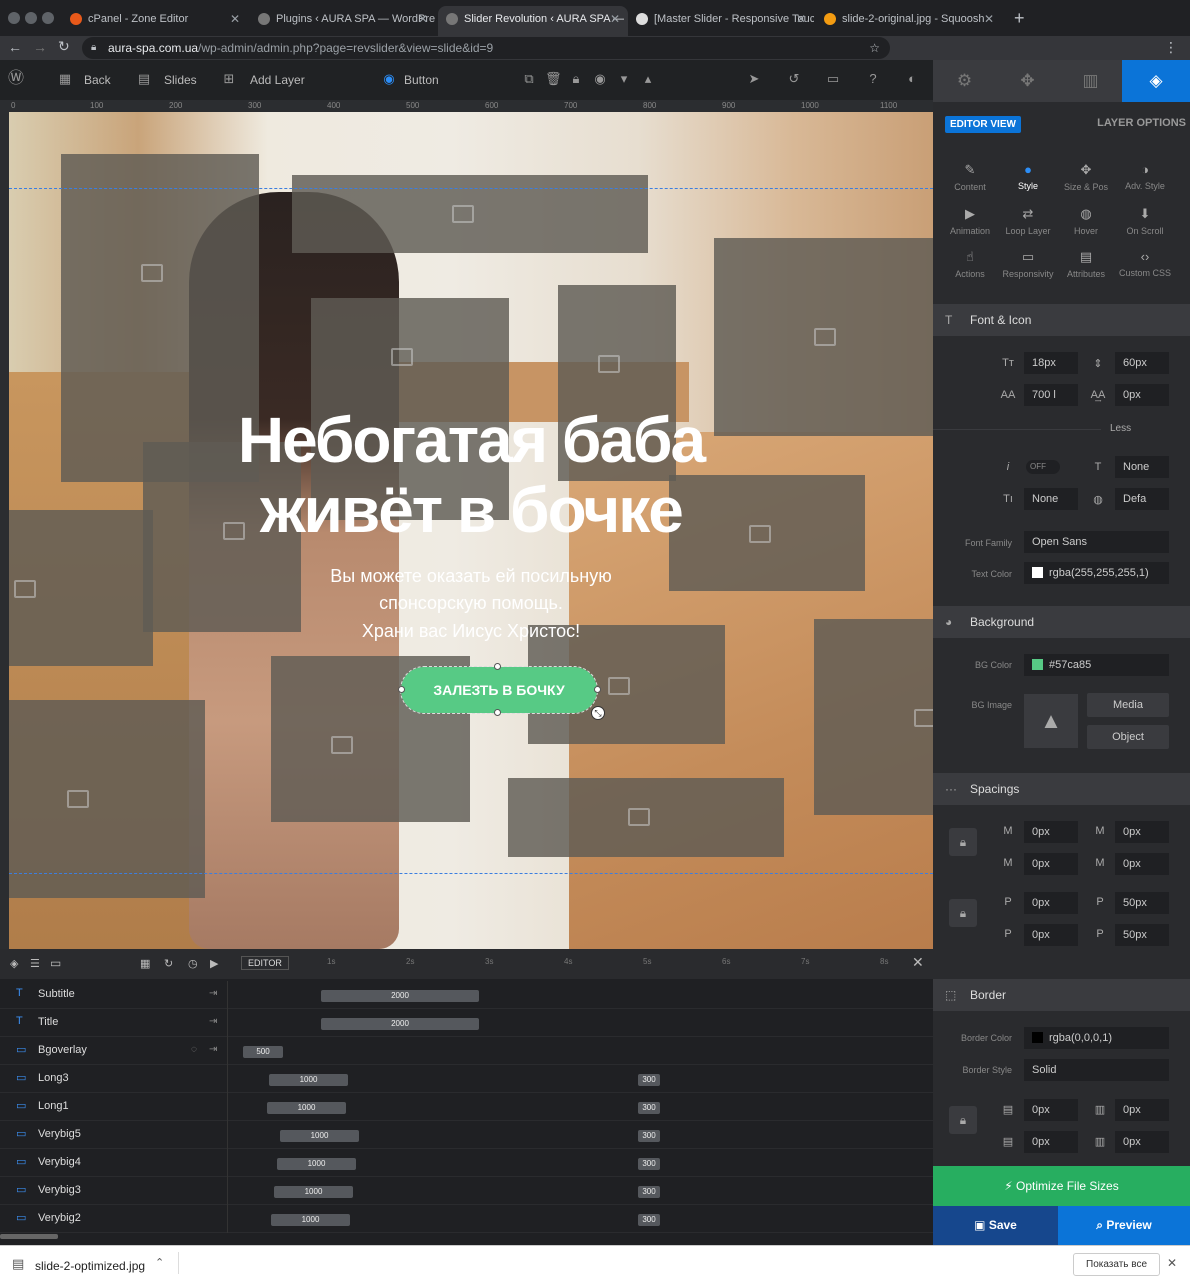 The height and width of the screenshot is (1280, 1190). I want to click on contrast-icon: ◐, so click(912, 79).